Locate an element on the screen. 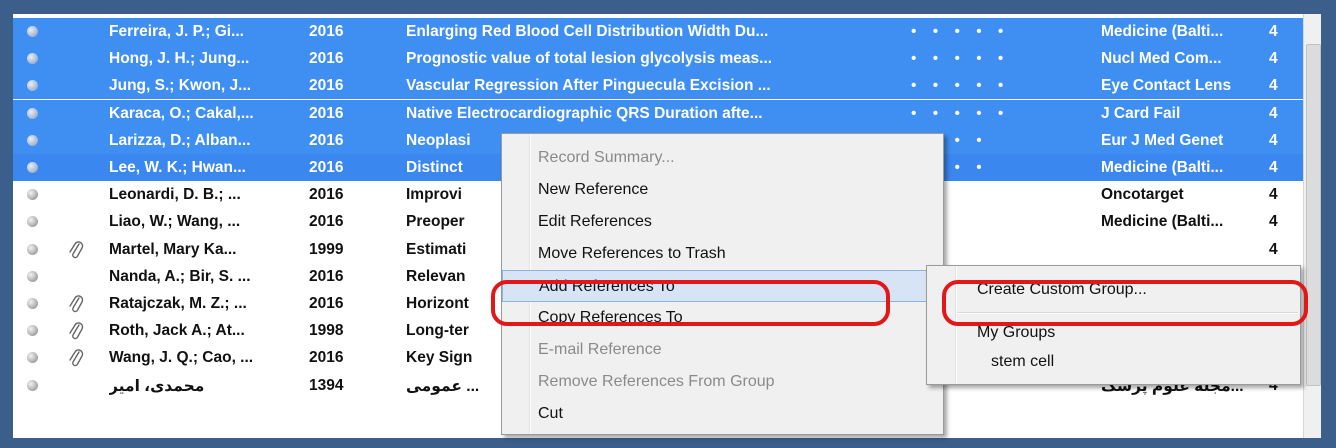  group-item-stem-cell-label: stem cell is located at coordinates (1023, 361).